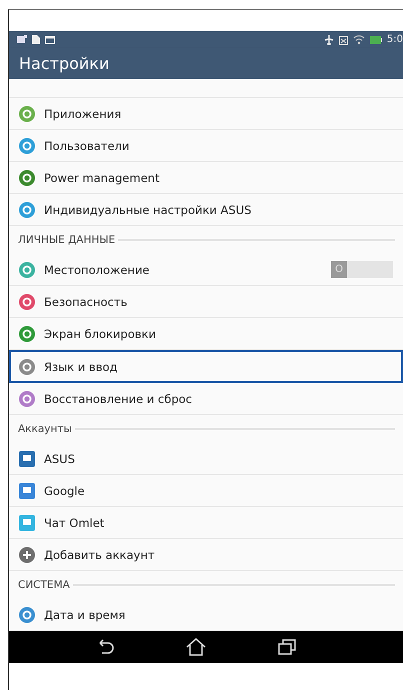  Describe the element at coordinates (196, 647) in the screenshot. I see `home-icon` at that location.